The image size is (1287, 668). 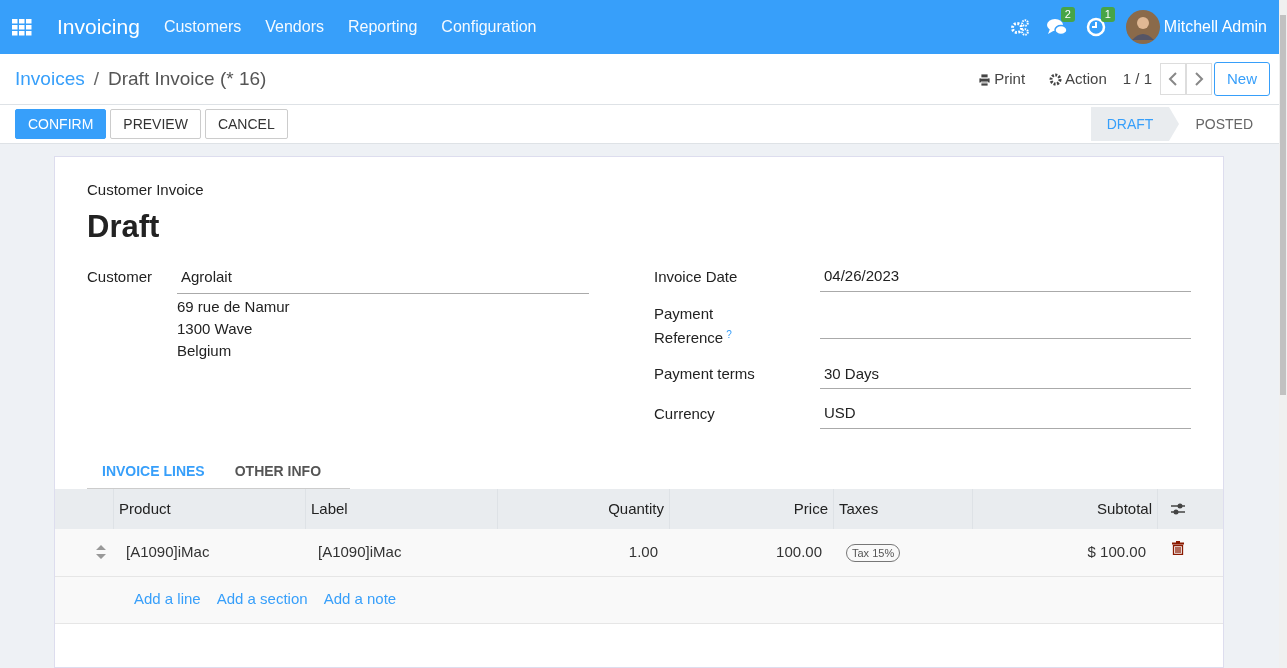 What do you see at coordinates (1199, 79) in the screenshot?
I see `next-icon` at bounding box center [1199, 79].